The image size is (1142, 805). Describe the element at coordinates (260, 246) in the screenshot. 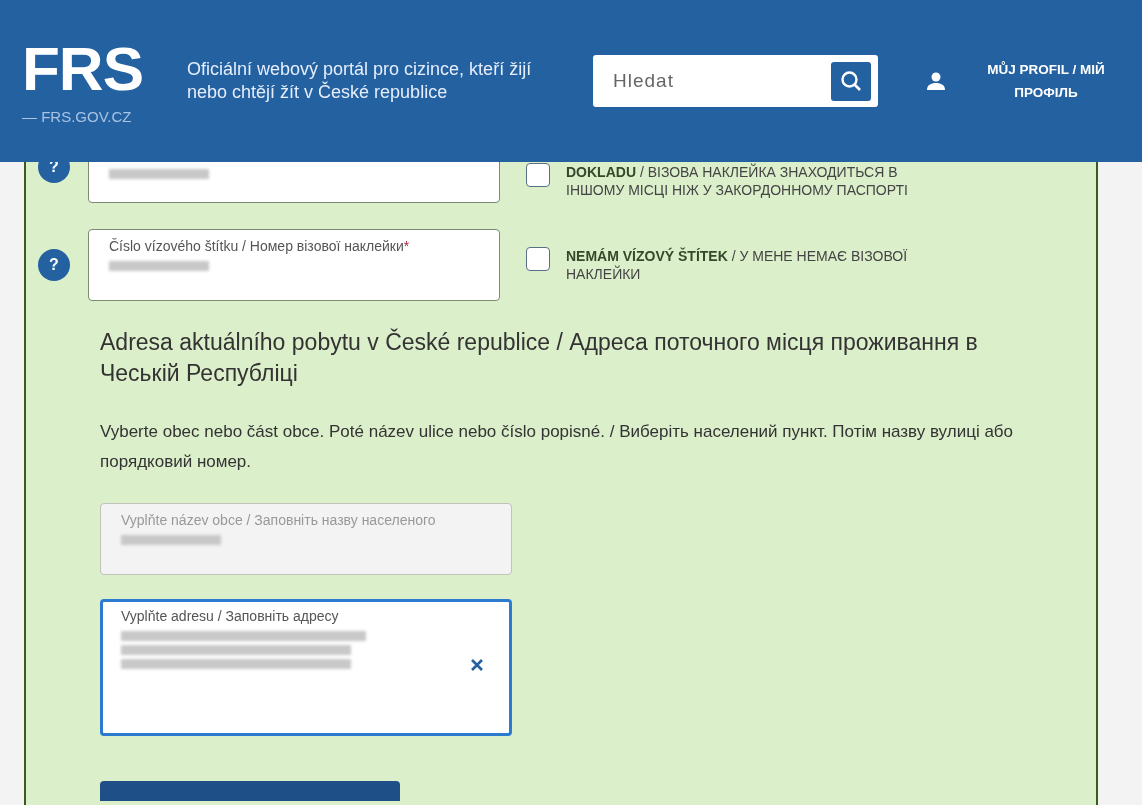

I see `field-label: Číslo vízového štítku / Номер візової наклейки*` at that location.